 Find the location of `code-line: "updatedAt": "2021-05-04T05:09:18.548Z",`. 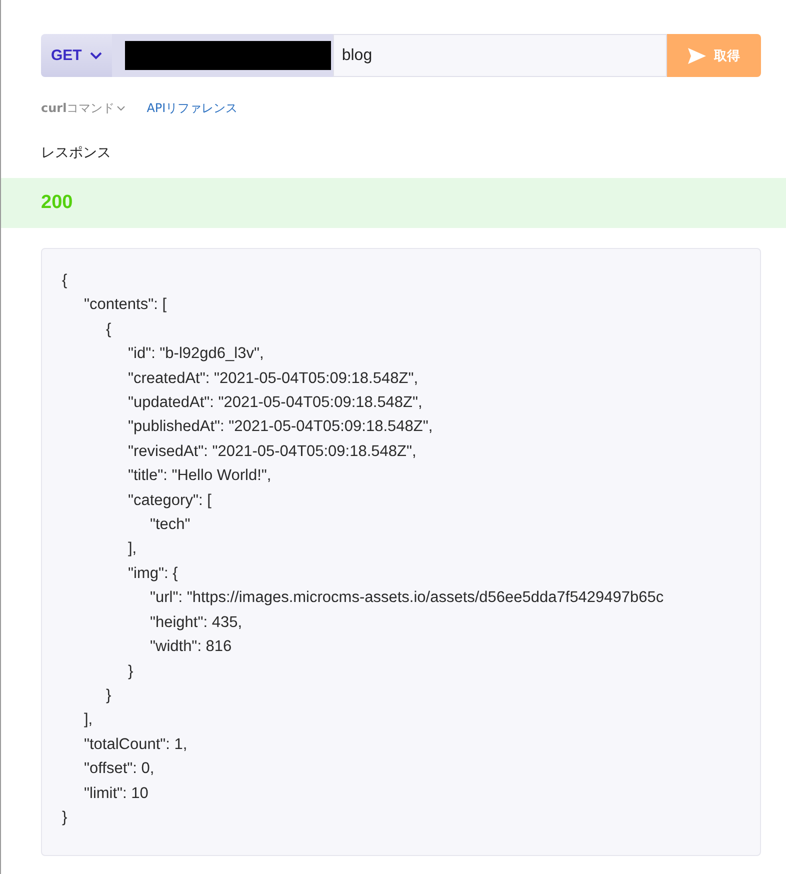

code-line: "updatedAt": "2021-05-04T05:09:18.548Z", is located at coordinates (275, 403).